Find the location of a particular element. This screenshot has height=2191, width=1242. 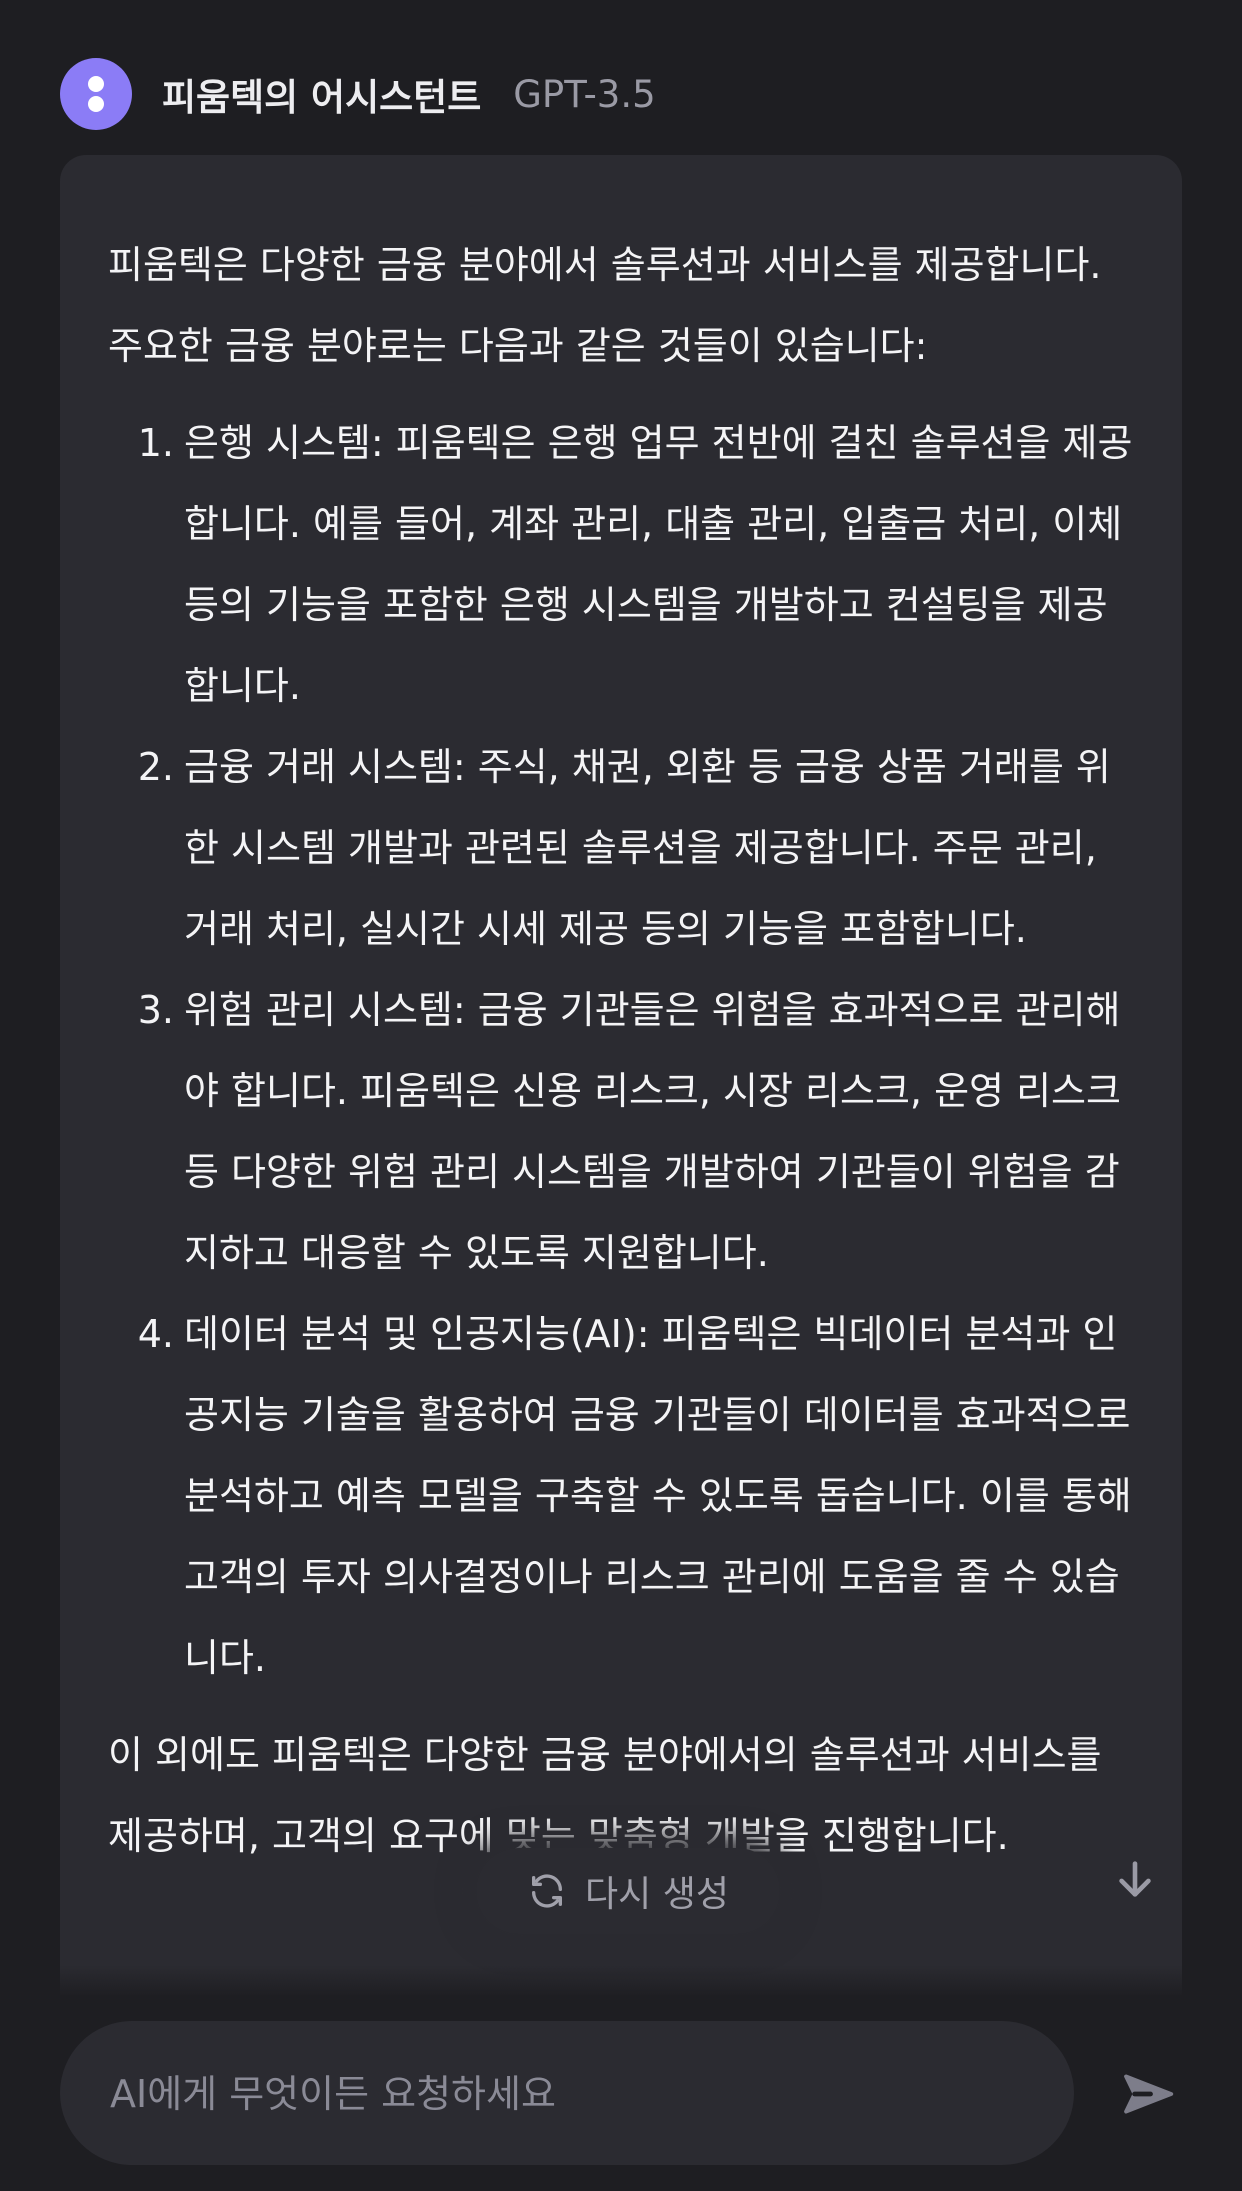

list-item-number: 2. is located at coordinates (155, 767).